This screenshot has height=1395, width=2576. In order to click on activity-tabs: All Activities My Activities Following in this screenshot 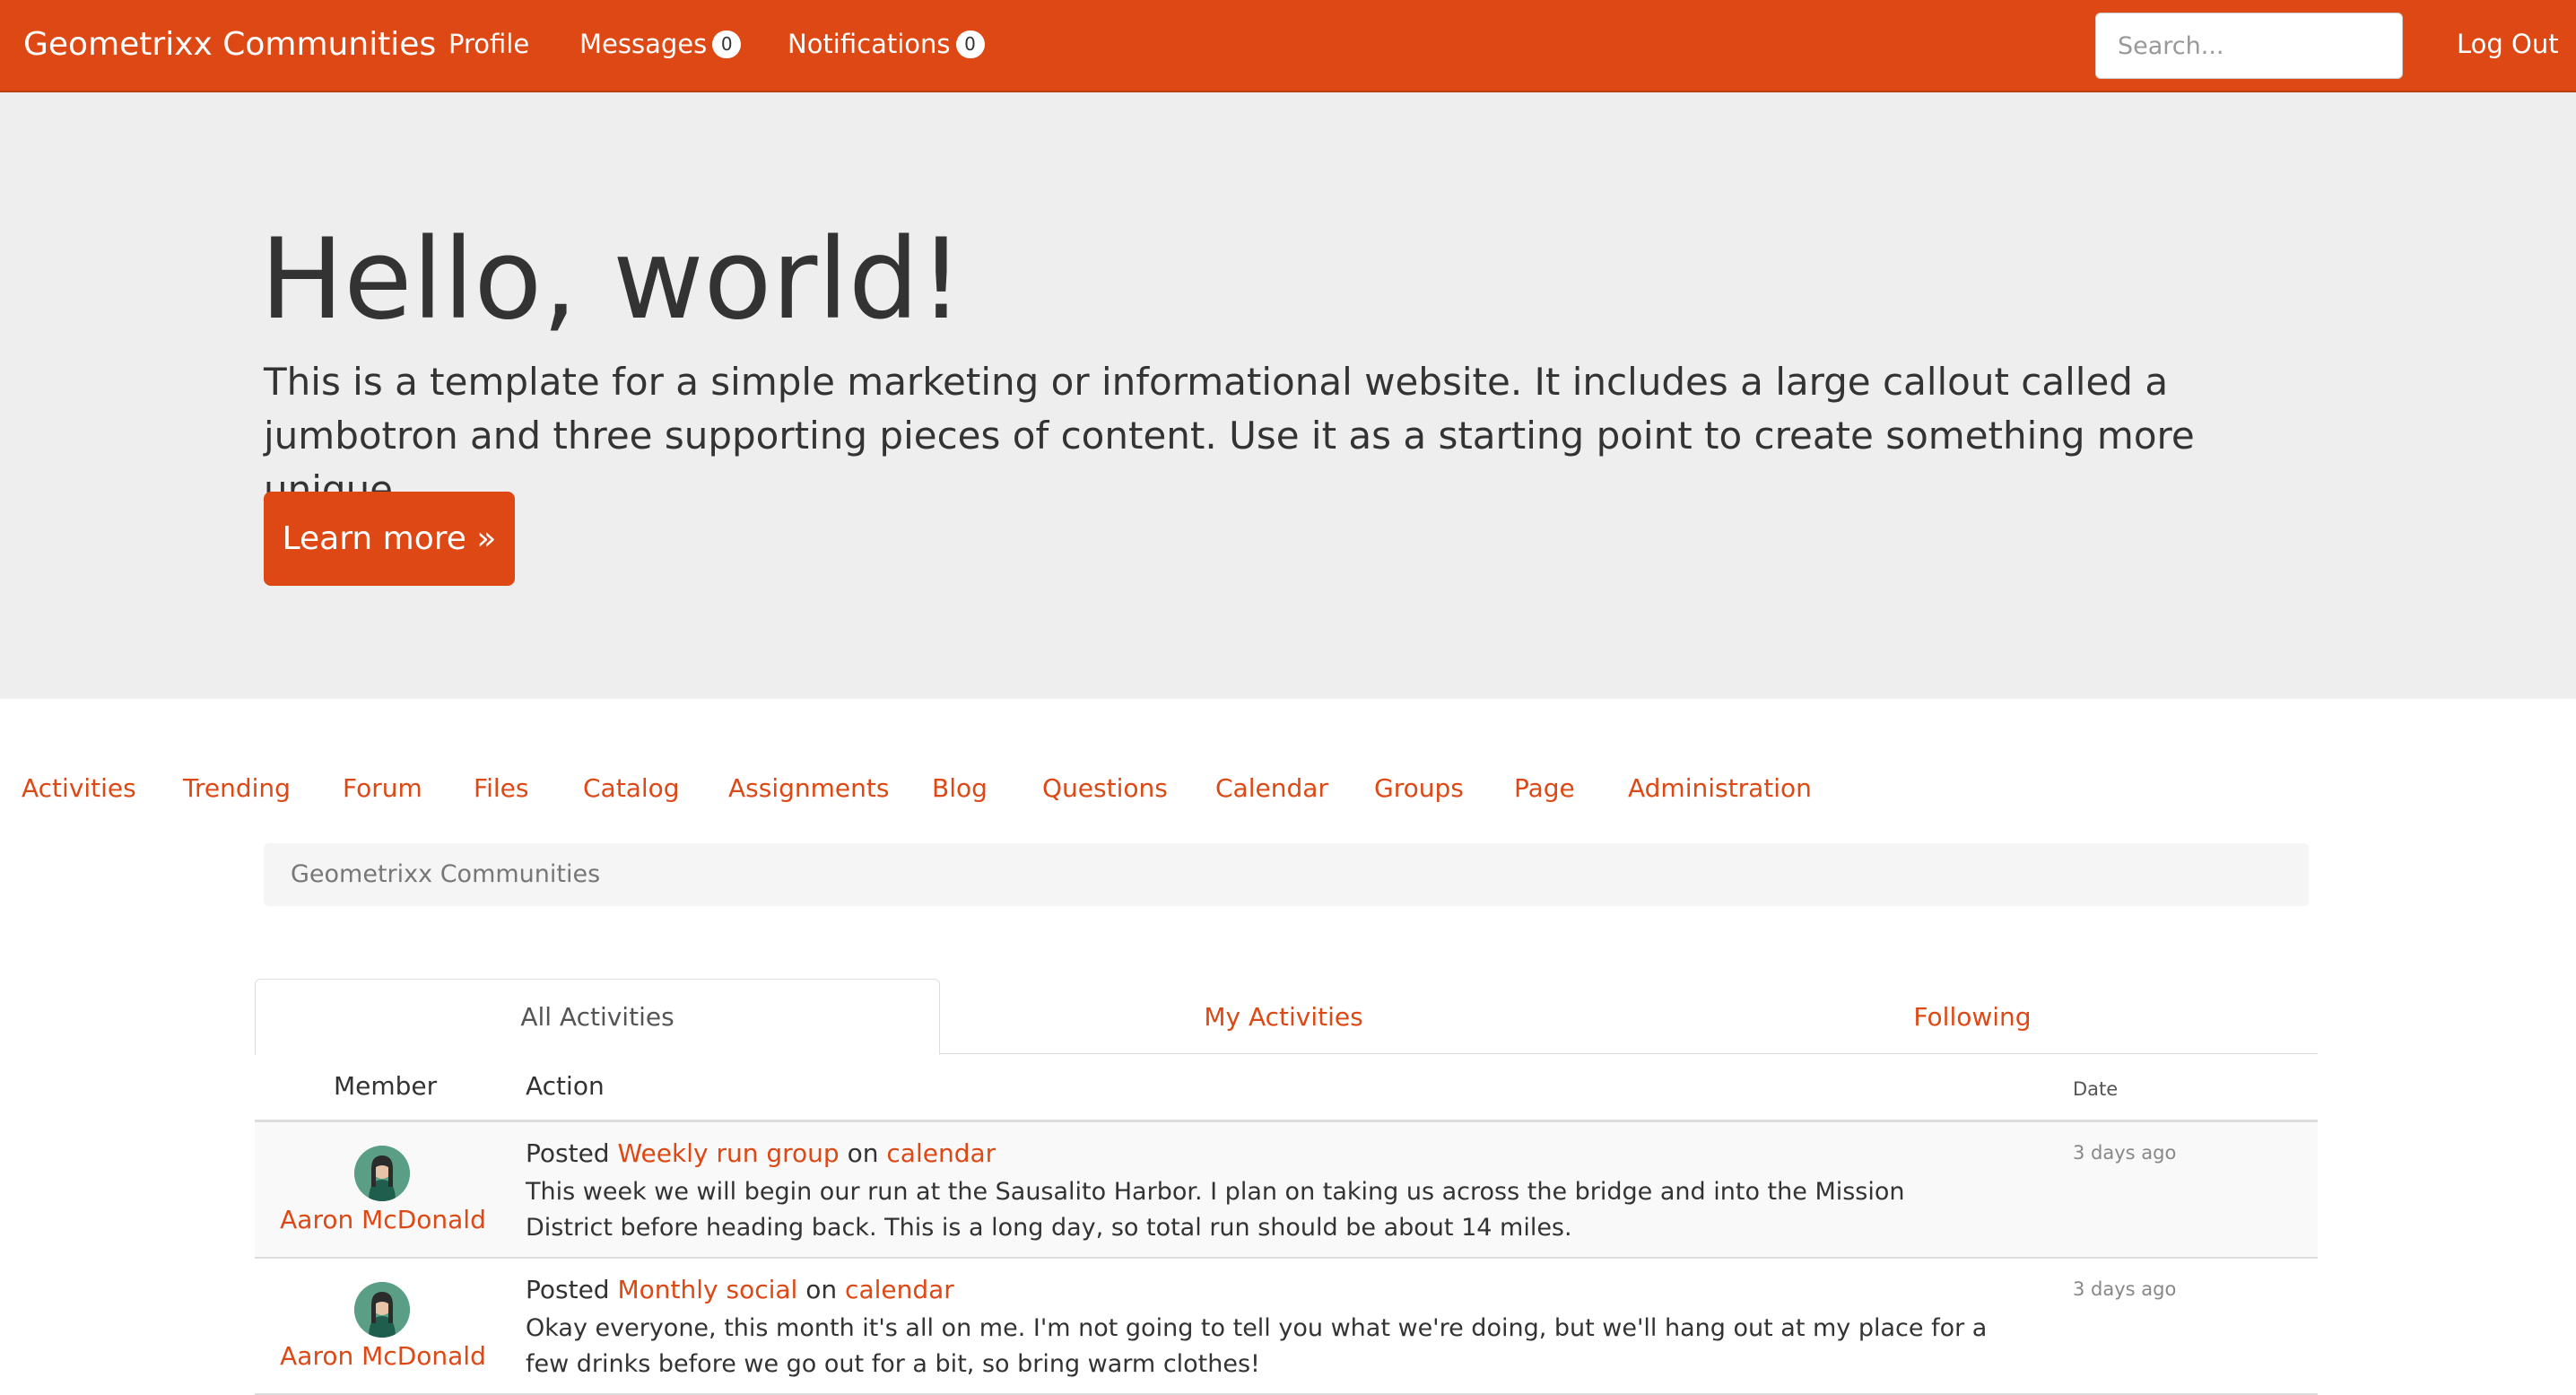, I will do `click(1286, 1017)`.